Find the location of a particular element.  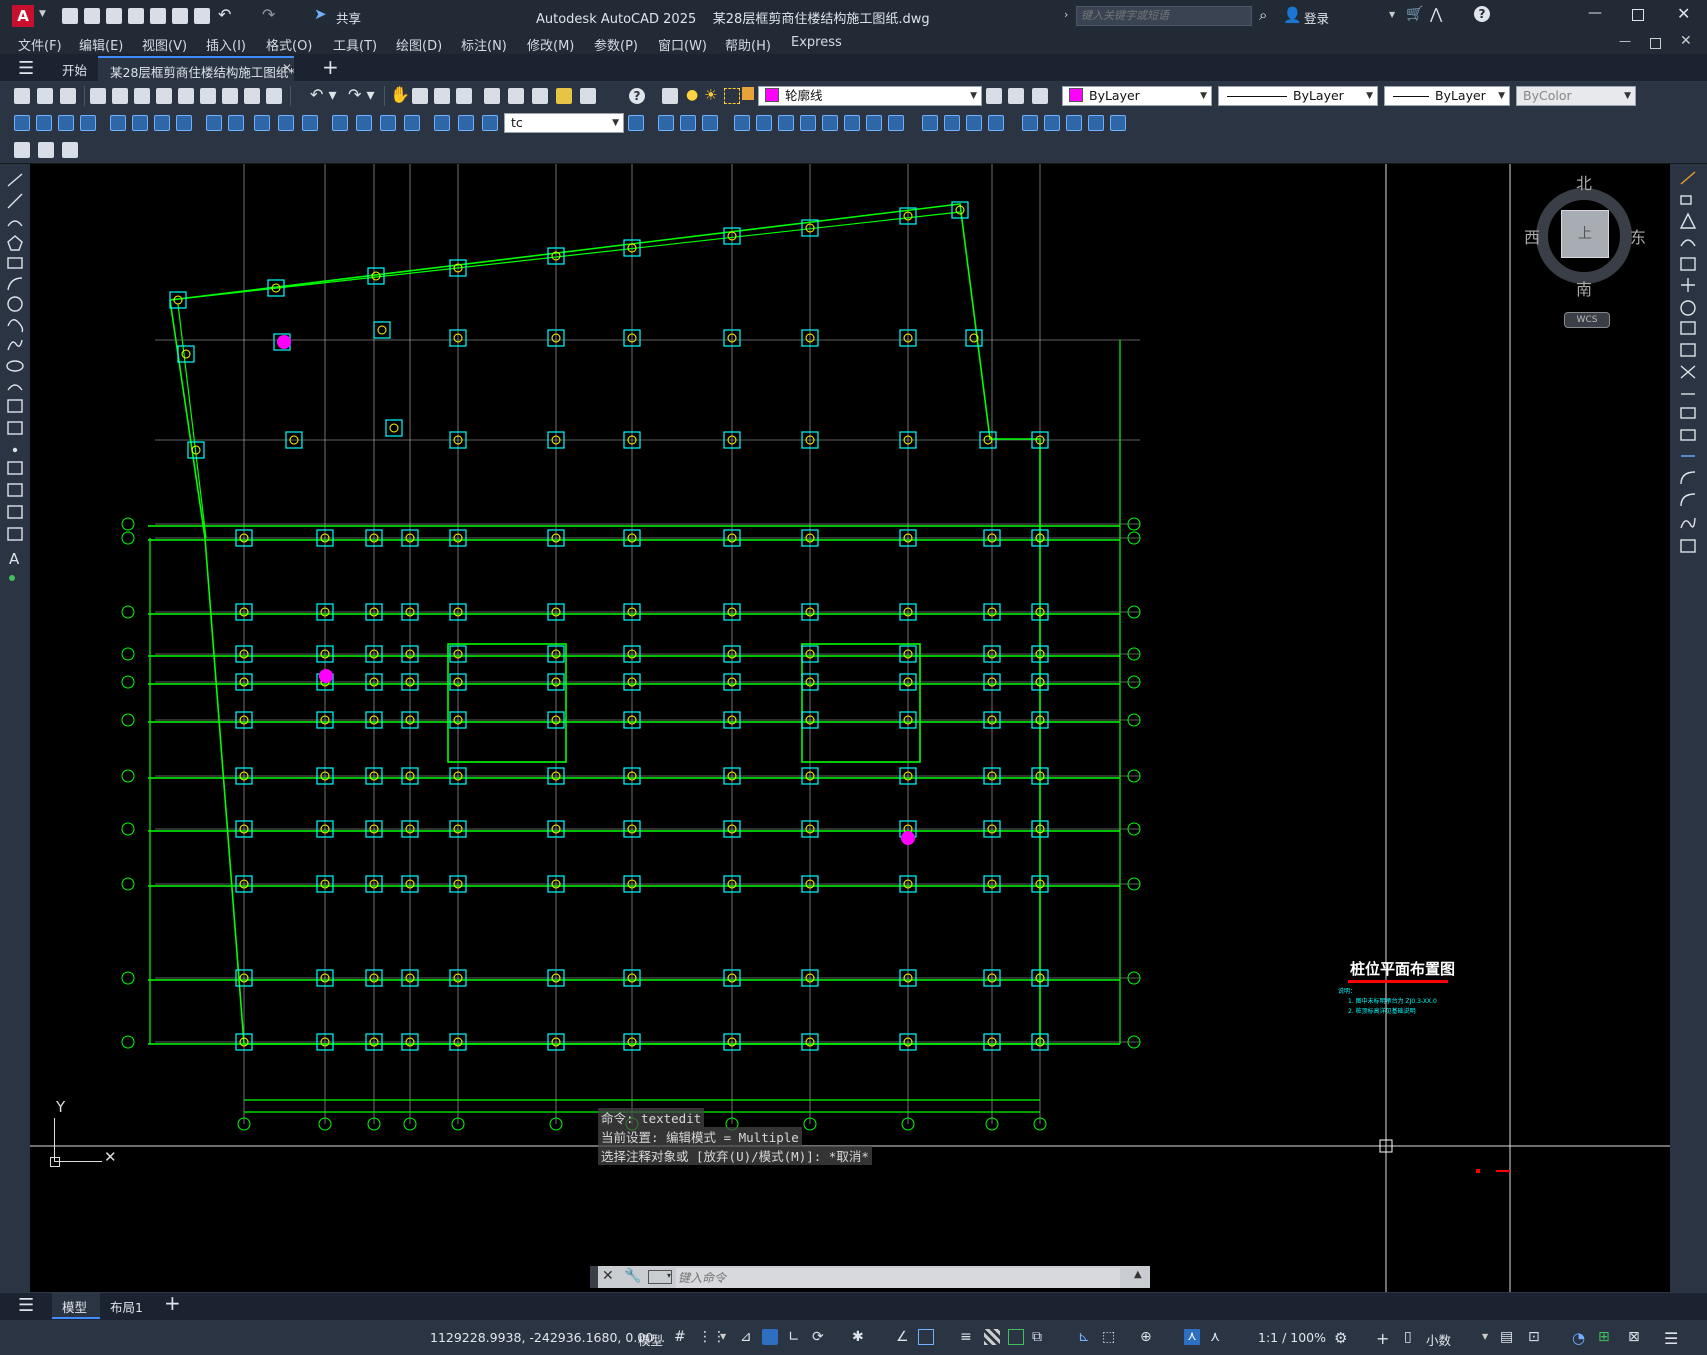

shell-icon is located at coordinates (1118, 123).